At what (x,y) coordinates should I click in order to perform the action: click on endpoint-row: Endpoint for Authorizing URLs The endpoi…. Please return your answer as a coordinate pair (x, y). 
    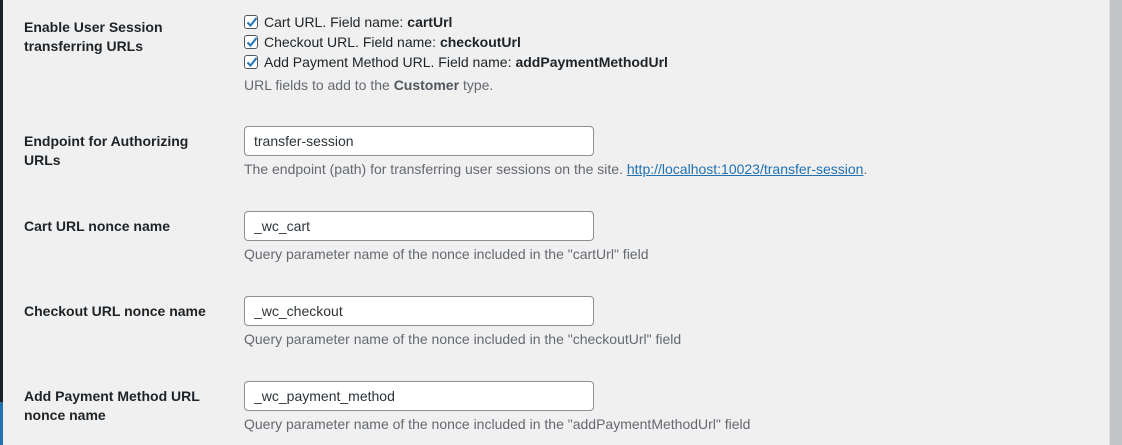
    Looking at the image, I should click on (554, 156).